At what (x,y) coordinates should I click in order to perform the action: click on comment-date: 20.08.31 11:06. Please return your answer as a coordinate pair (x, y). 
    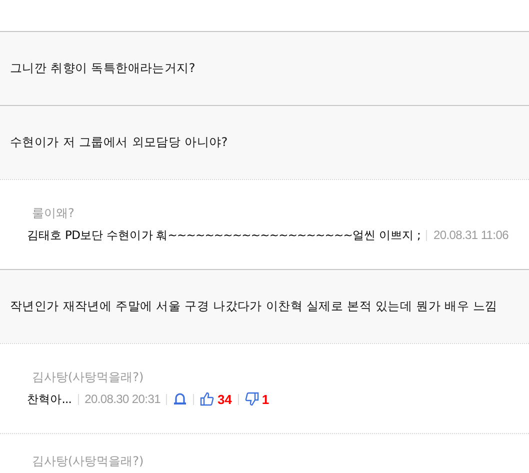
    Looking at the image, I should click on (470, 235).